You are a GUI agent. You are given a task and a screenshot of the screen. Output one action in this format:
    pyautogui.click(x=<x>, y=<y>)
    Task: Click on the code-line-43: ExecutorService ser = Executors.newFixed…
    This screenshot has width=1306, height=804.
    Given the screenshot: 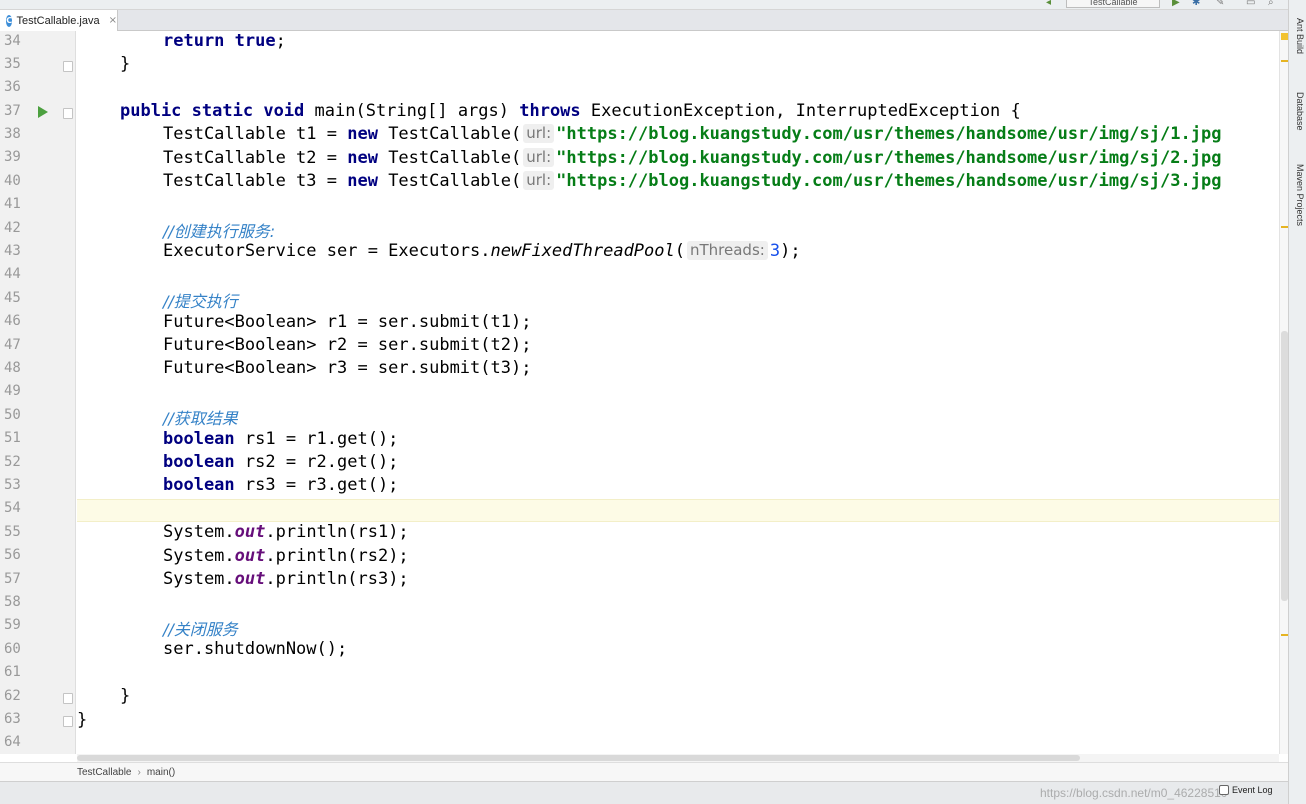 What is the action you would take?
    pyautogui.click(x=482, y=251)
    